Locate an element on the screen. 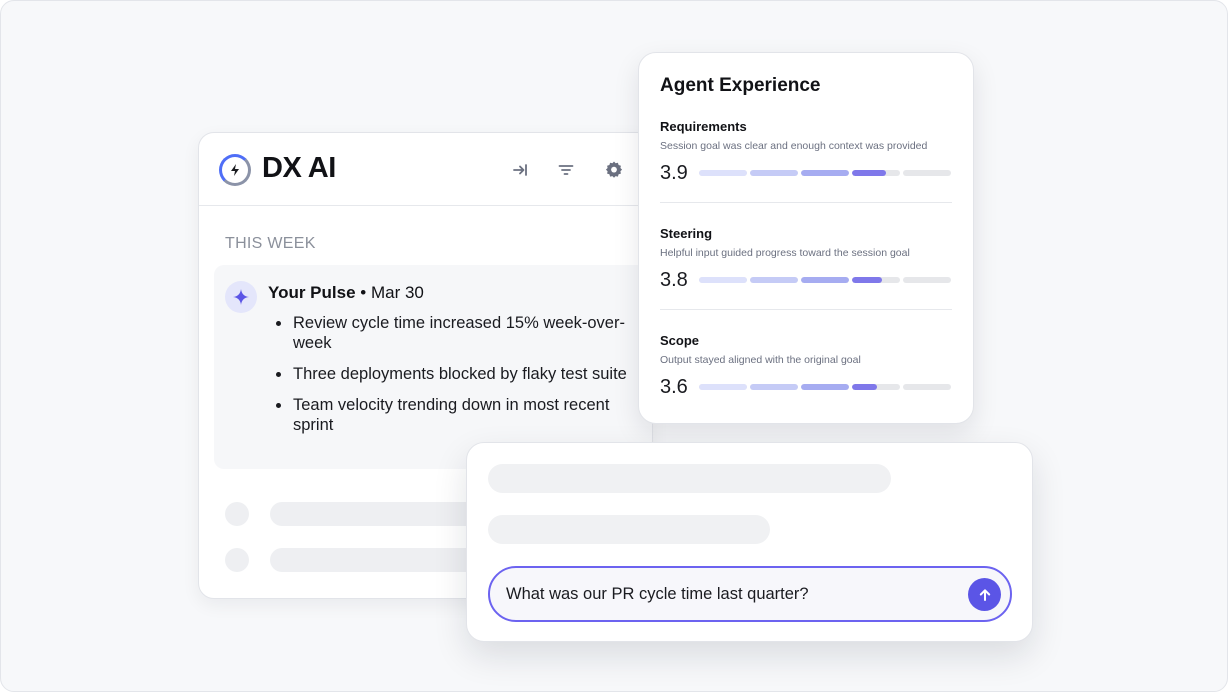 Image resolution: width=1228 pixels, height=692 pixels. metric-name: Scope is located at coordinates (680, 340).